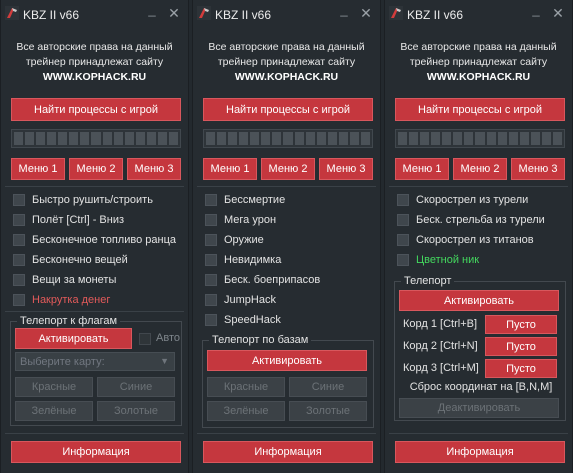 Image resolution: width=573 pixels, height=473 pixels. What do you see at coordinates (475, 240) in the screenshot?
I see `option-label: Скорострел из титанов` at bounding box center [475, 240].